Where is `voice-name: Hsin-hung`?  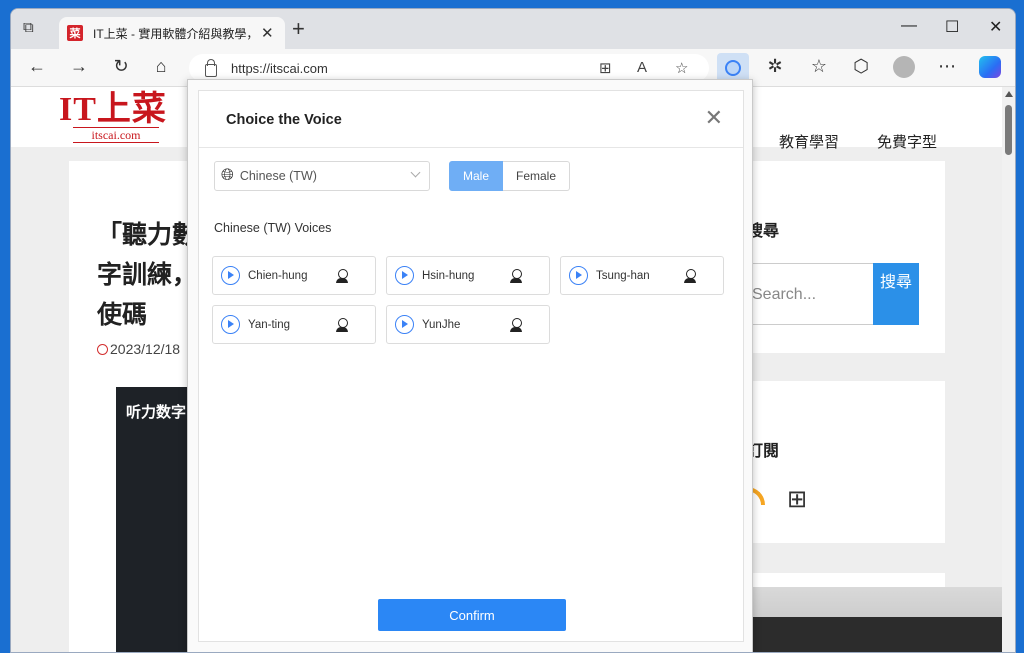
voice-name: Hsin-hung is located at coordinates (448, 275).